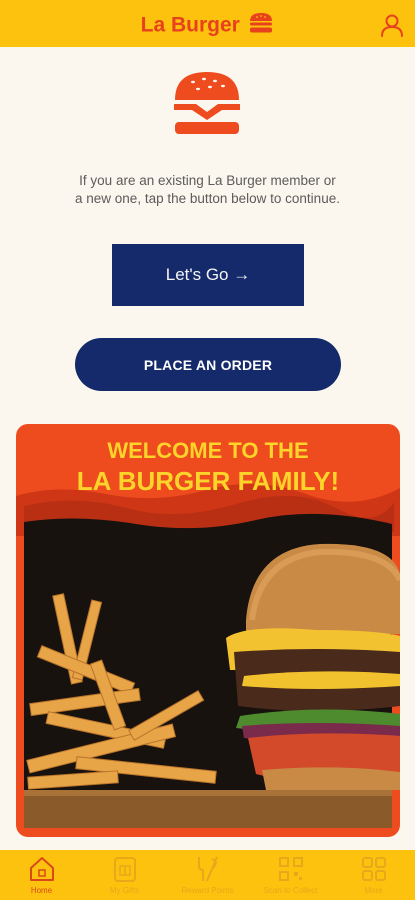 The height and width of the screenshot is (900, 415). I want to click on promo-title-line1: WELCOME TO THE, so click(208, 450).